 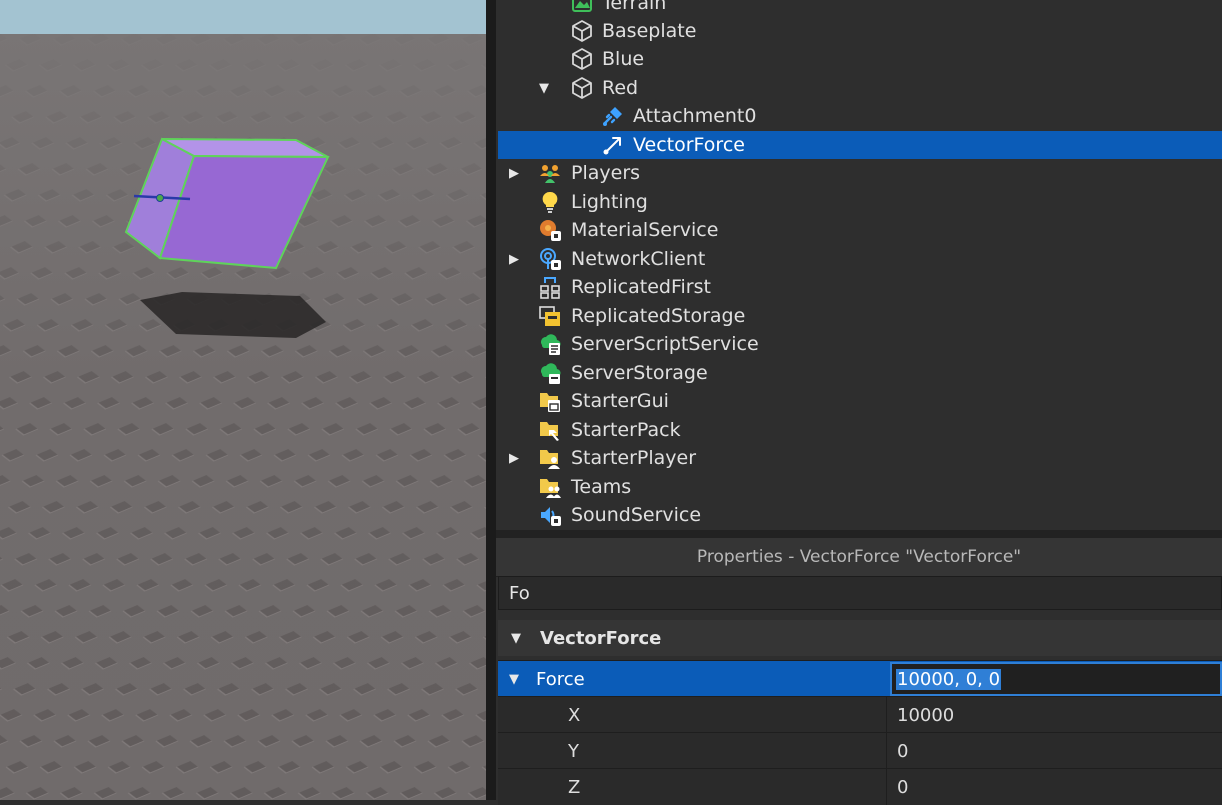 What do you see at coordinates (645, 230) in the screenshot?
I see `tree-item-label: MaterialService` at bounding box center [645, 230].